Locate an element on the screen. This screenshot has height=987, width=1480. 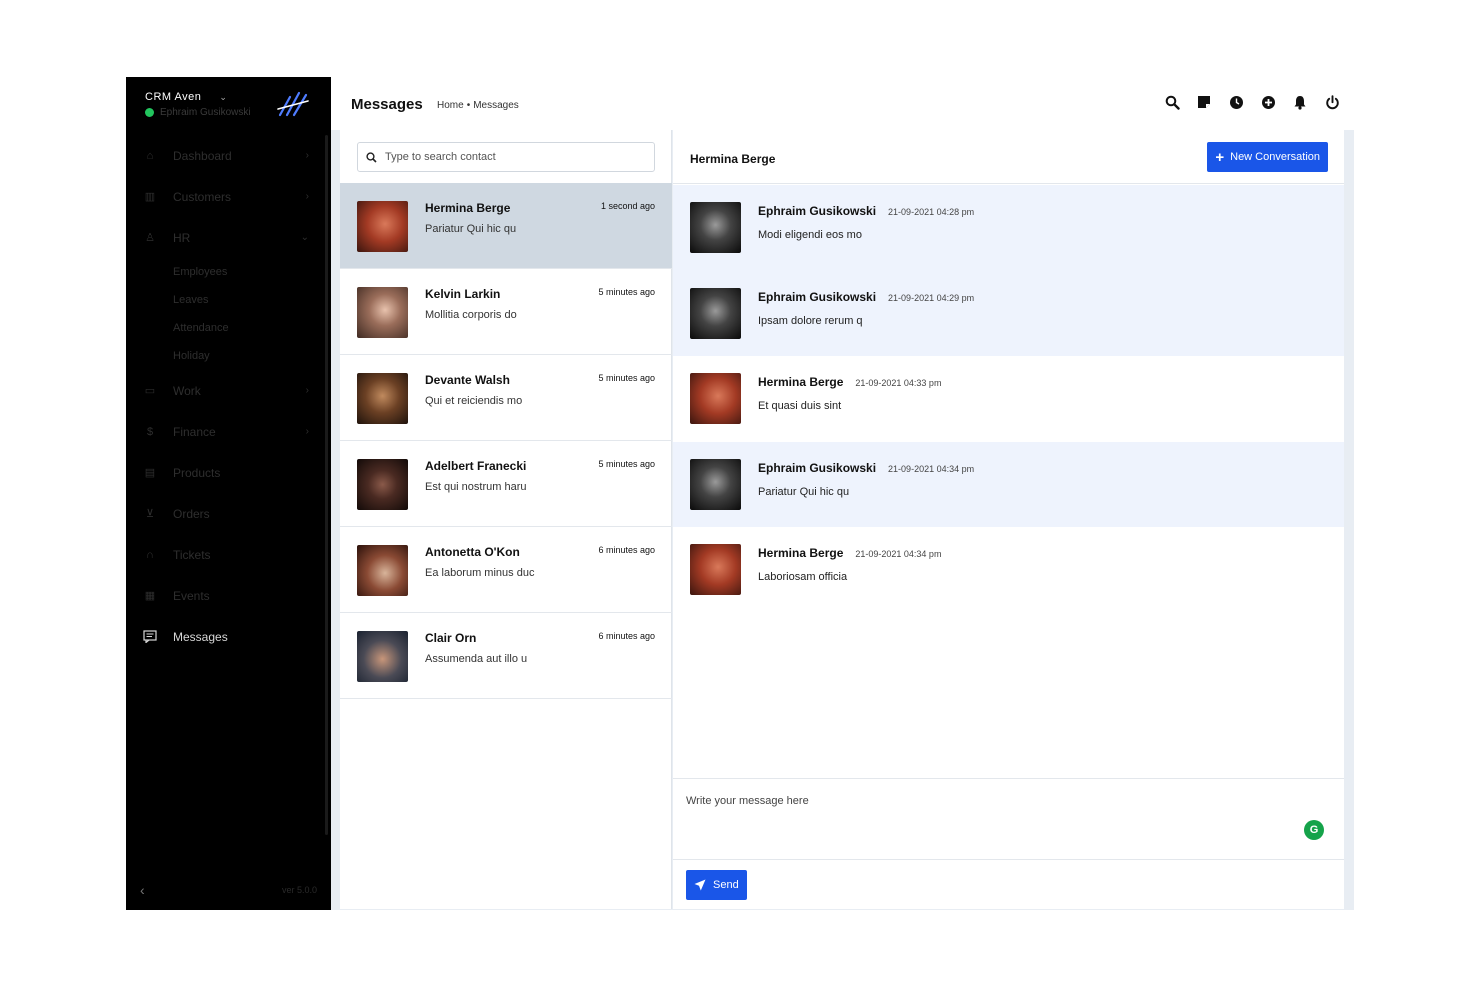
chat-title: Hermina Berge is located at coordinates (733, 159).